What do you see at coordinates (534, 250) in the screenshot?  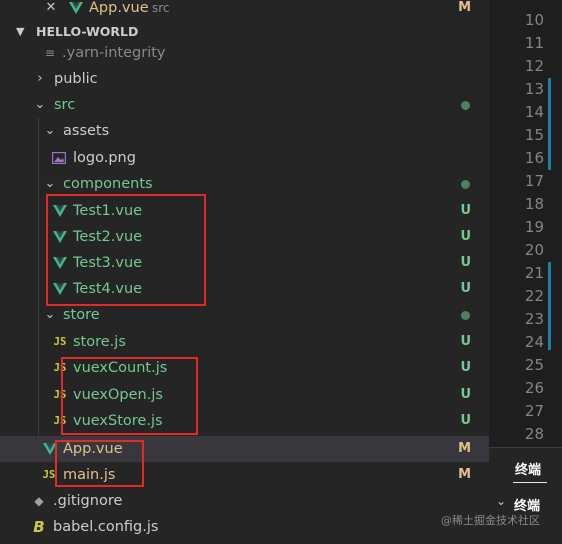 I see `line-number: 20` at bounding box center [534, 250].